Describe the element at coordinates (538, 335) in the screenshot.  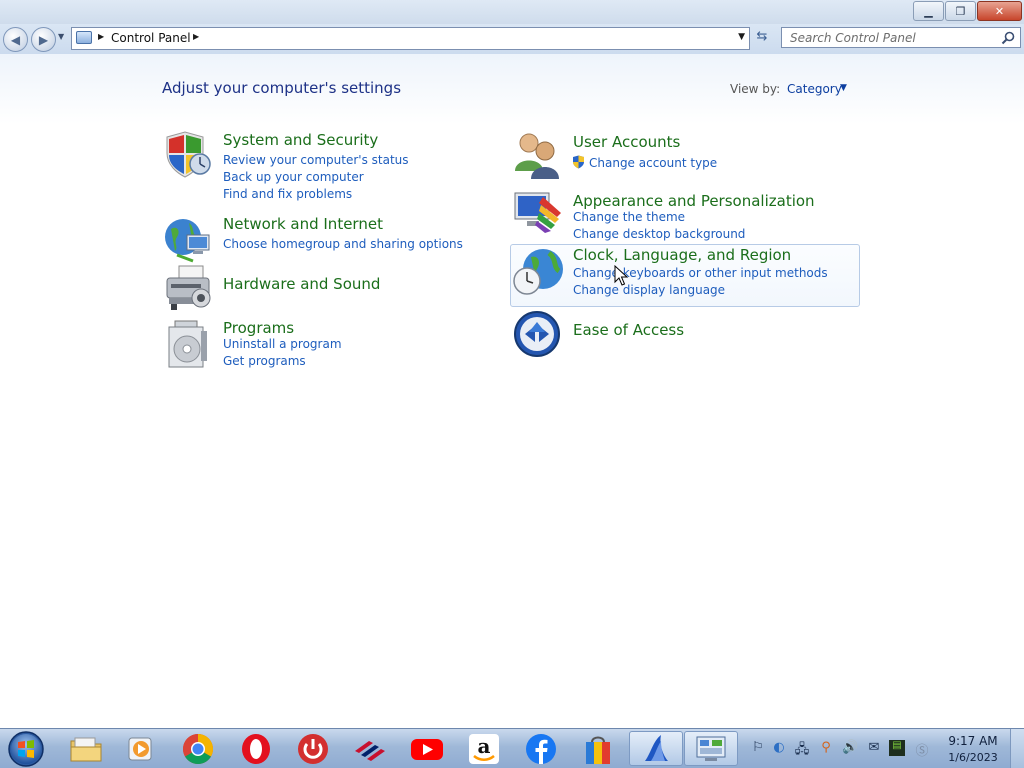
I see `ease-of-access-icon` at that location.